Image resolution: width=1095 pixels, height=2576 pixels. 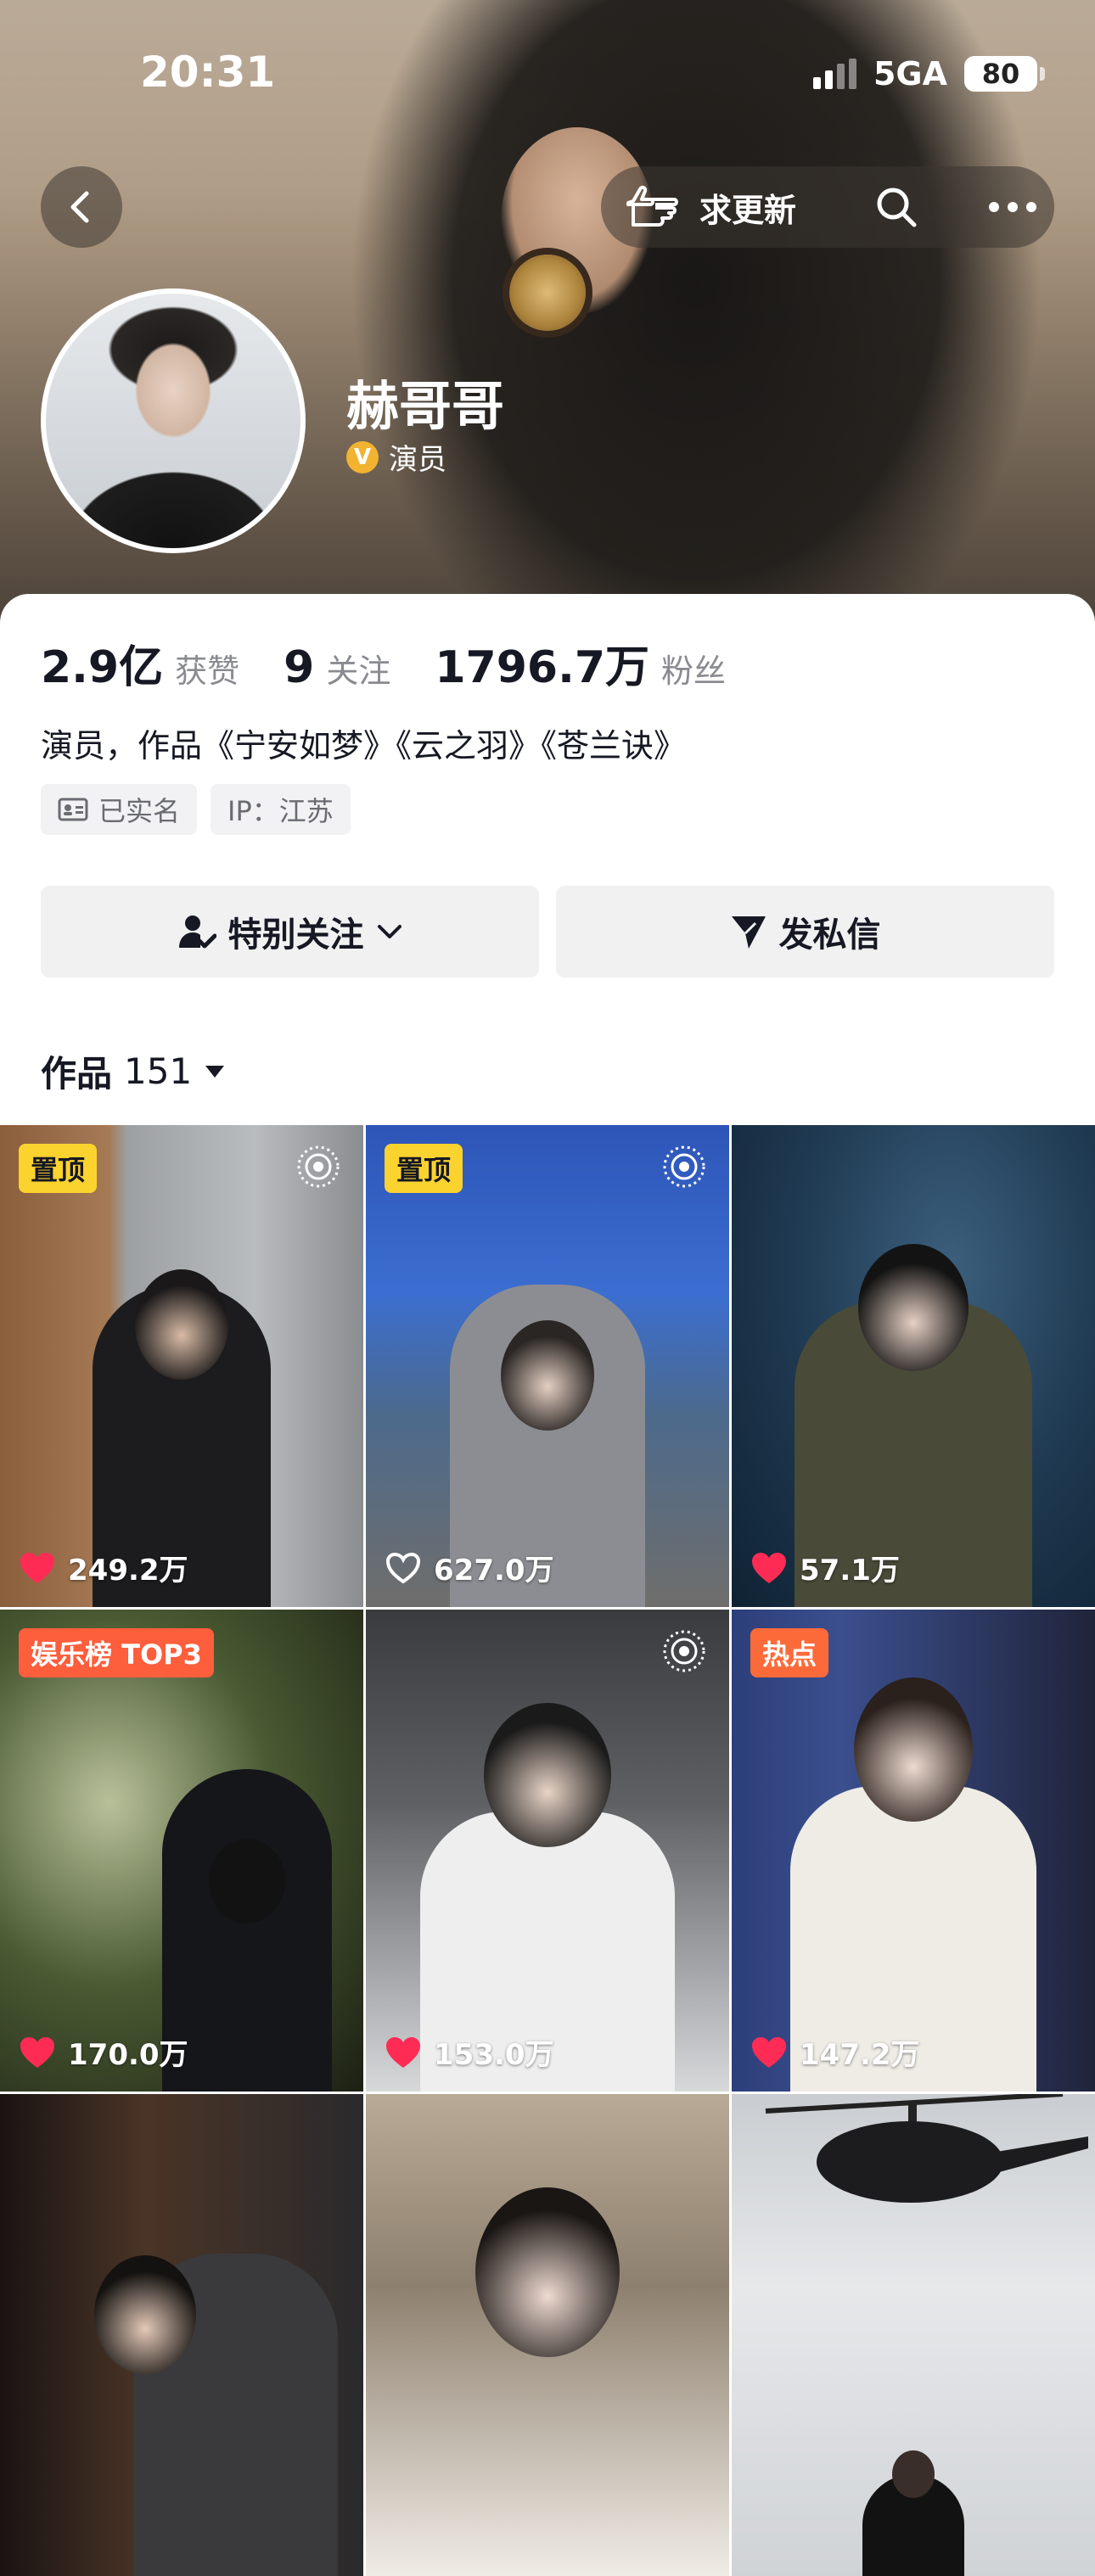 What do you see at coordinates (850, 1571) in the screenshot?
I see `like-count-value: 57.1万` at bounding box center [850, 1571].